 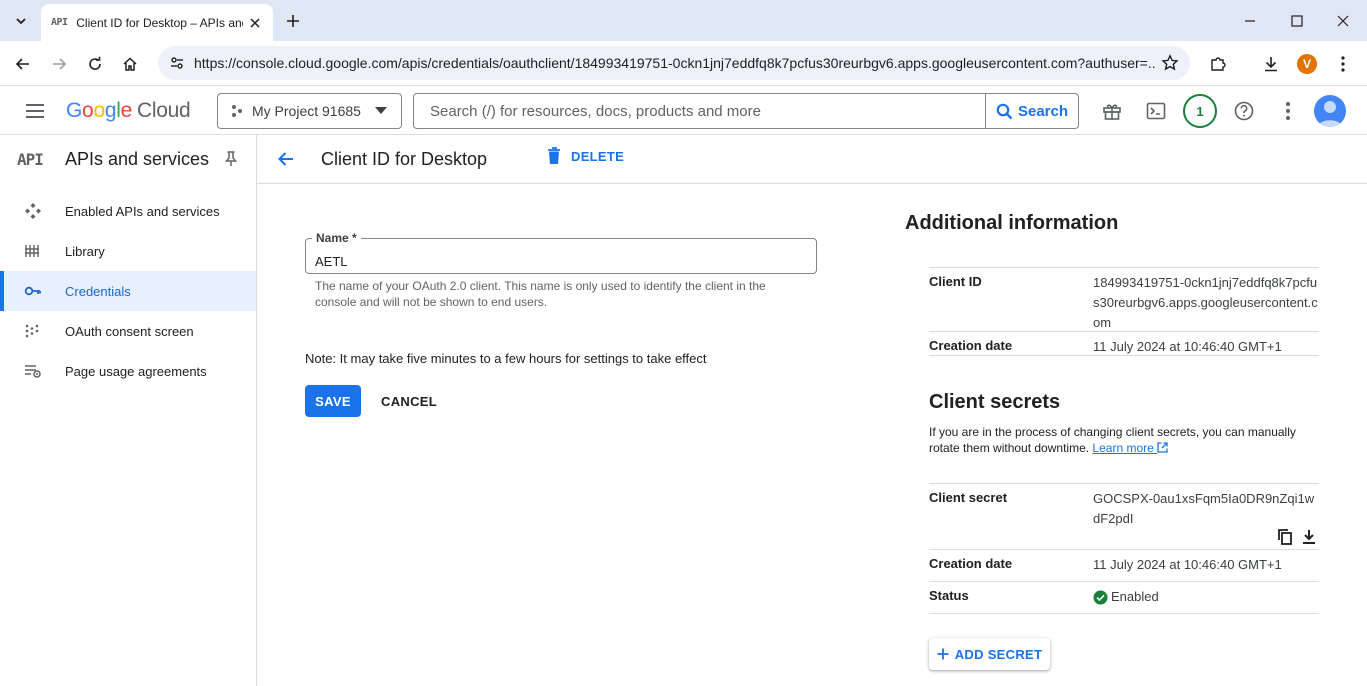 I want to click on search-input, so click(x=700, y=111).